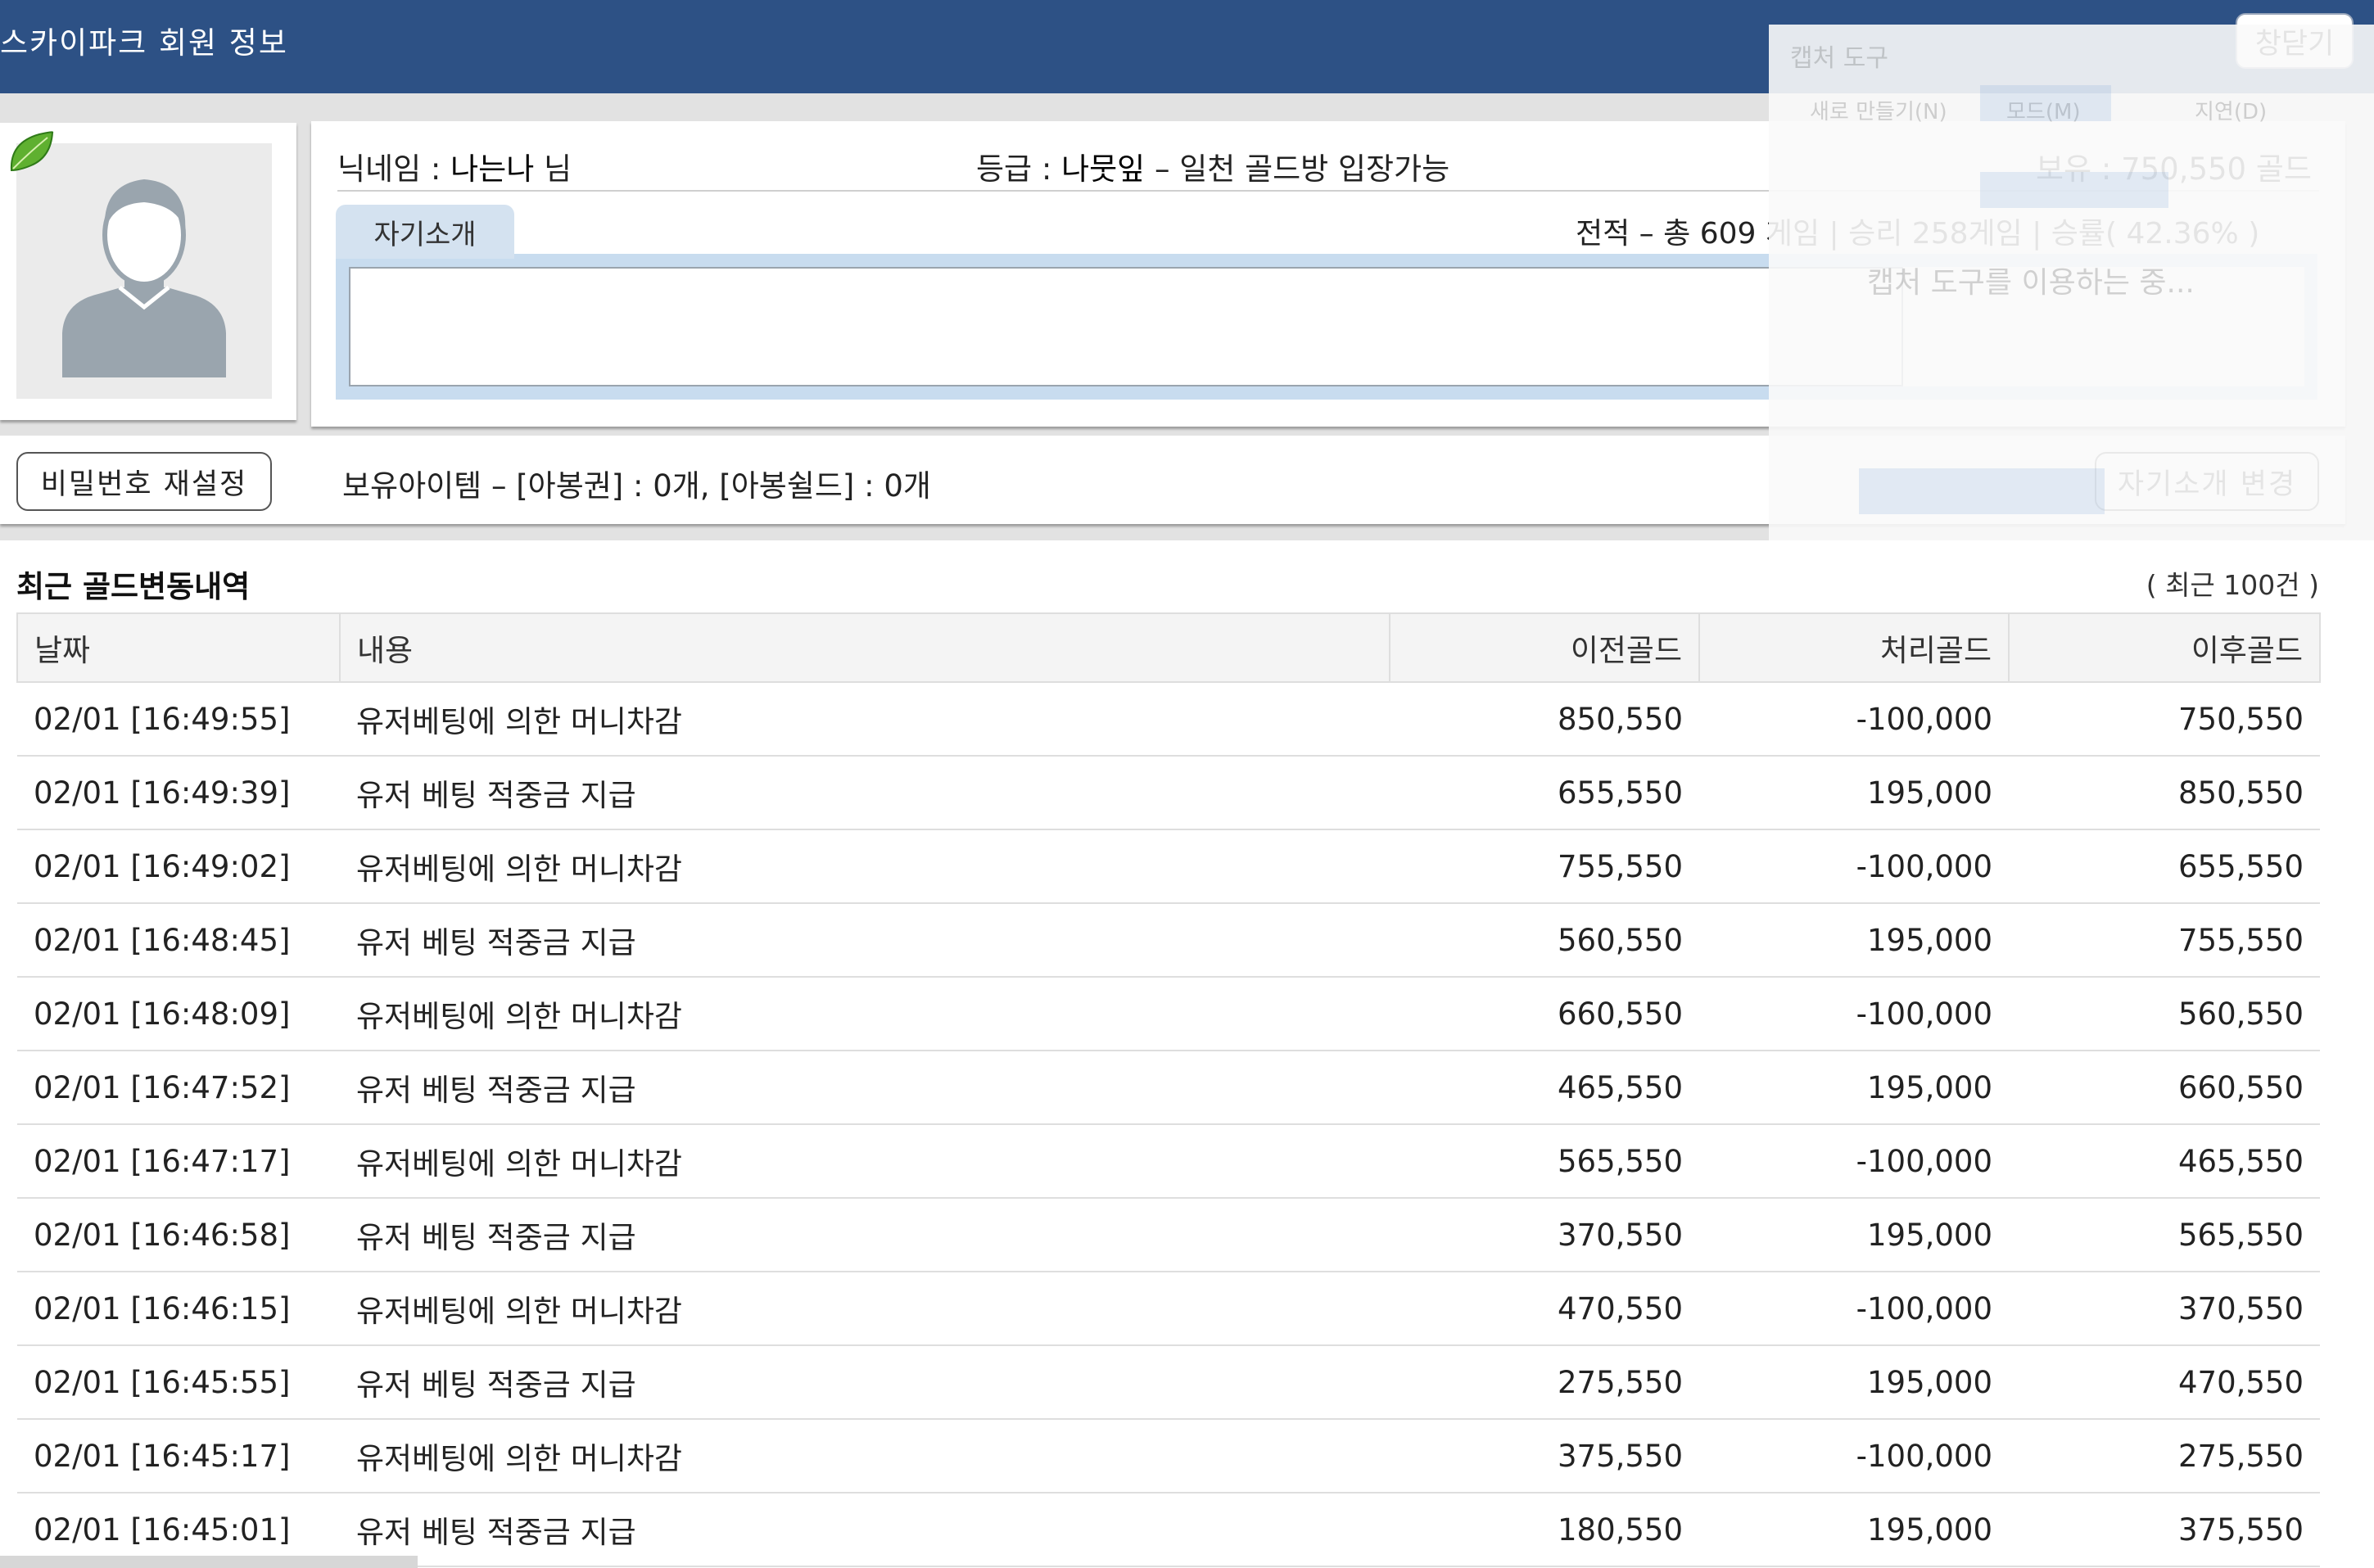 The image size is (2374, 1568). Describe the element at coordinates (2164, 720) in the screenshot. I see `cell-after-gold: 750,550` at that location.